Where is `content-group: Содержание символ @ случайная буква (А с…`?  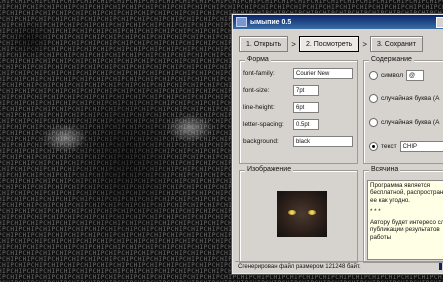
content-group: Содержание символ @ случайная буква (А с… is located at coordinates (403, 110).